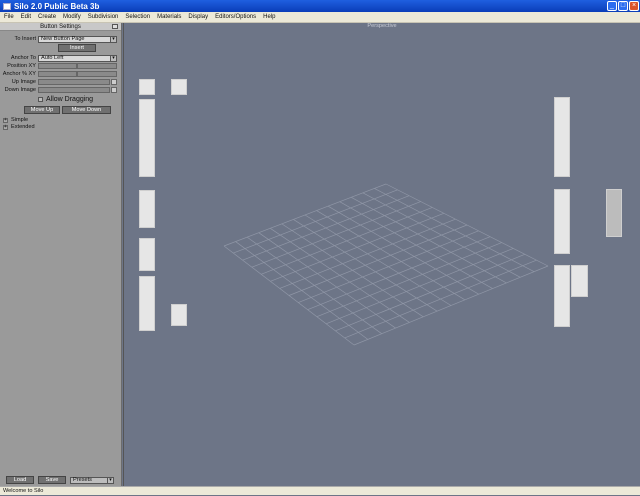 Image resolution: width=640 pixels, height=496 pixels. Describe the element at coordinates (63, 38) in the screenshot. I see `to-insert-value: New Button Page` at that location.